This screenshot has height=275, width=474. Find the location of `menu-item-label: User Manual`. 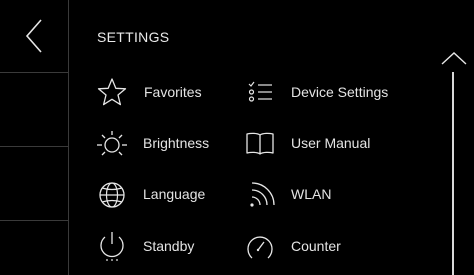

menu-item-label: User Manual is located at coordinates (331, 143).